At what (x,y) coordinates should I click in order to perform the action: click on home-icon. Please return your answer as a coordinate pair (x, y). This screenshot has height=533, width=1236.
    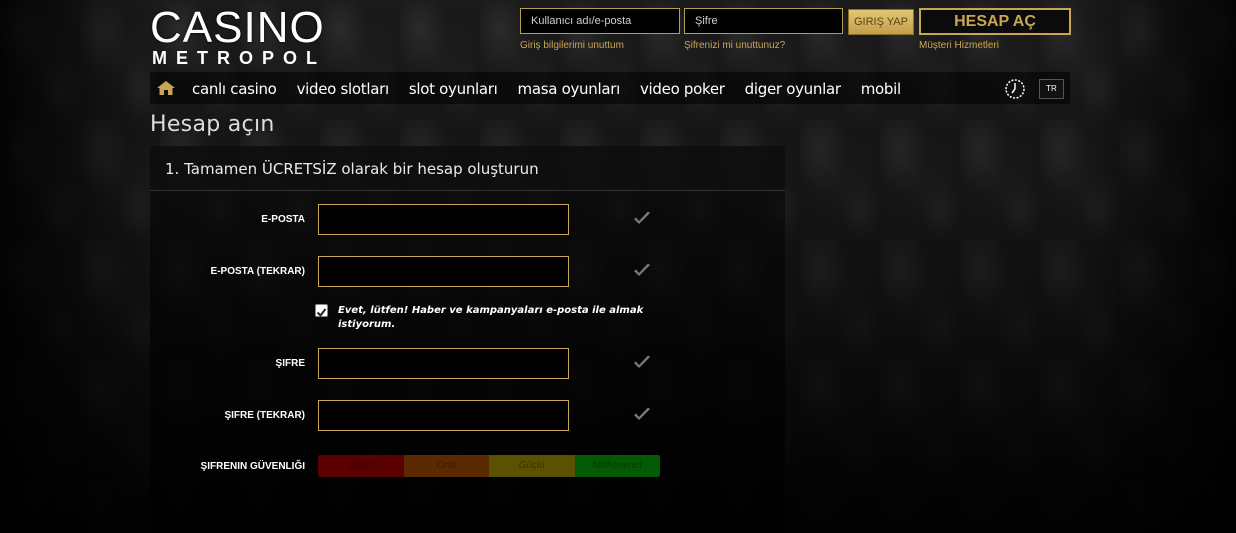
    Looking at the image, I should click on (166, 88).